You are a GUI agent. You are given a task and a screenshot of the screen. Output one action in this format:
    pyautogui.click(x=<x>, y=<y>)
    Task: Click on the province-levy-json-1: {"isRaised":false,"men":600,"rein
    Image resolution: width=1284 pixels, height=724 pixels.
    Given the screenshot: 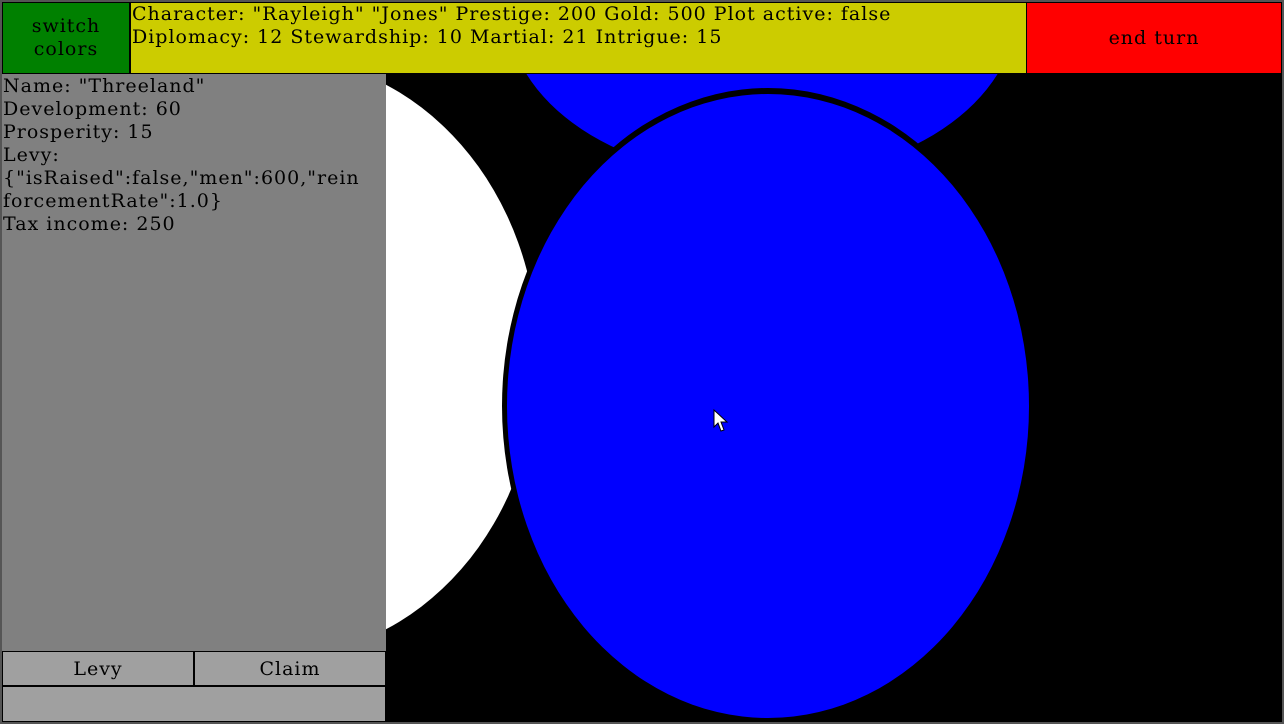 What is the action you would take?
    pyautogui.click(x=181, y=178)
    